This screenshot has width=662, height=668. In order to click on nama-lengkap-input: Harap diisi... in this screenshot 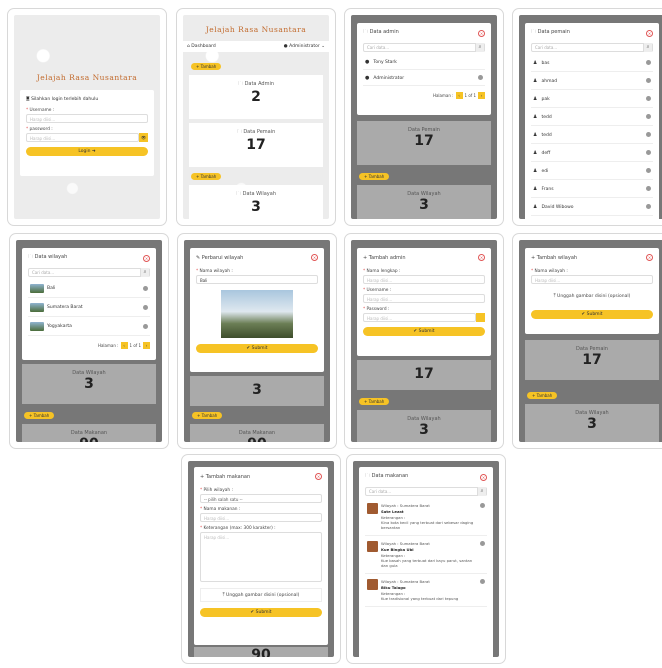, I will do `click(424, 279)`.